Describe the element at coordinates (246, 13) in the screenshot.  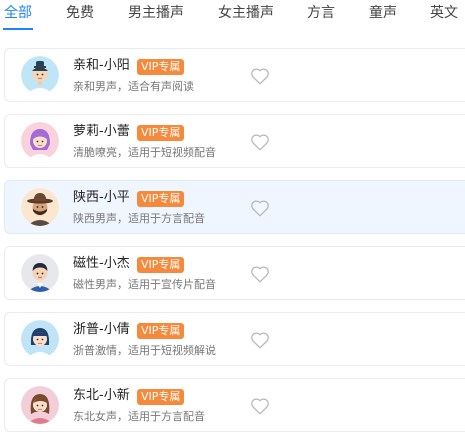
I see `tab-female-anchor: 女主播声` at that location.